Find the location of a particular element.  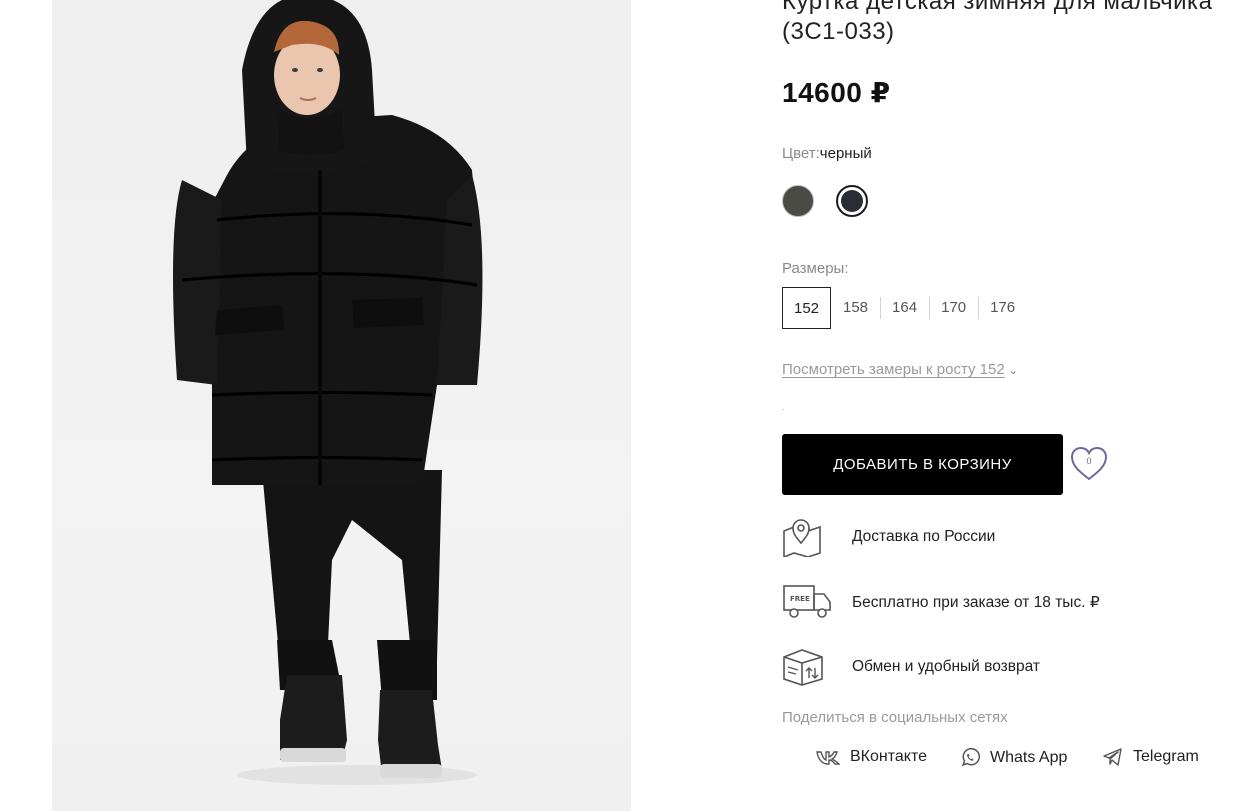

whatsapp-icon is located at coordinates (970, 757).